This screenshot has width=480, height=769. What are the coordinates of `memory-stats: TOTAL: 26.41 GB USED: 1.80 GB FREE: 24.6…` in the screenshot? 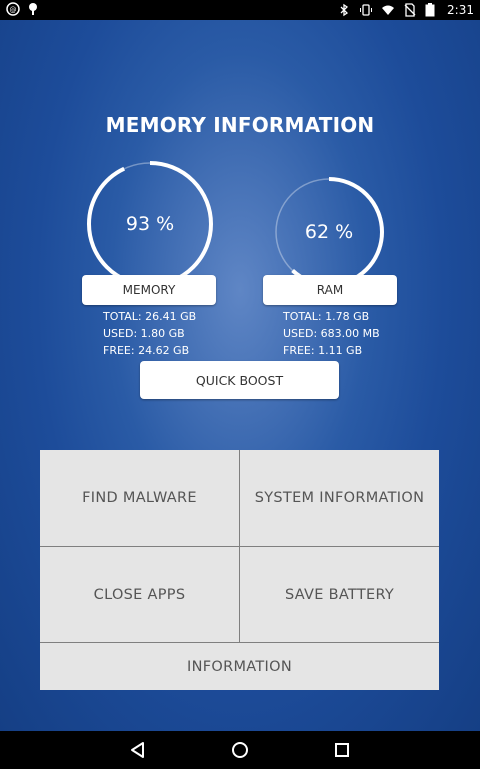 It's located at (149, 333).